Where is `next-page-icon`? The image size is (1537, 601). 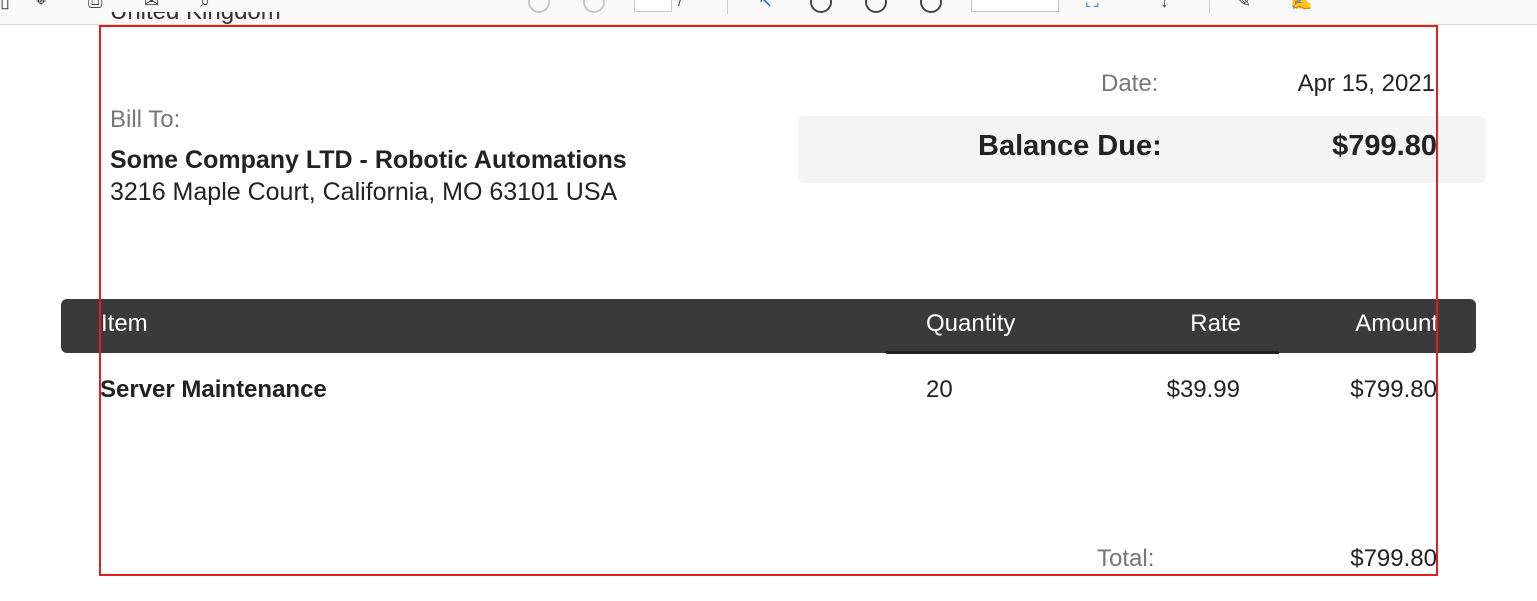
next-page-icon is located at coordinates (594, 6).